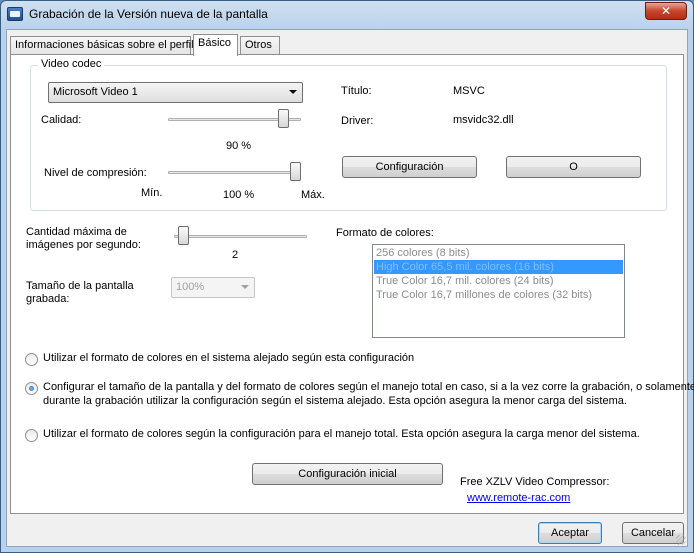 The height and width of the screenshot is (553, 694). Describe the element at coordinates (215, 45) in the screenshot. I see `tab-basico: Básico` at that location.